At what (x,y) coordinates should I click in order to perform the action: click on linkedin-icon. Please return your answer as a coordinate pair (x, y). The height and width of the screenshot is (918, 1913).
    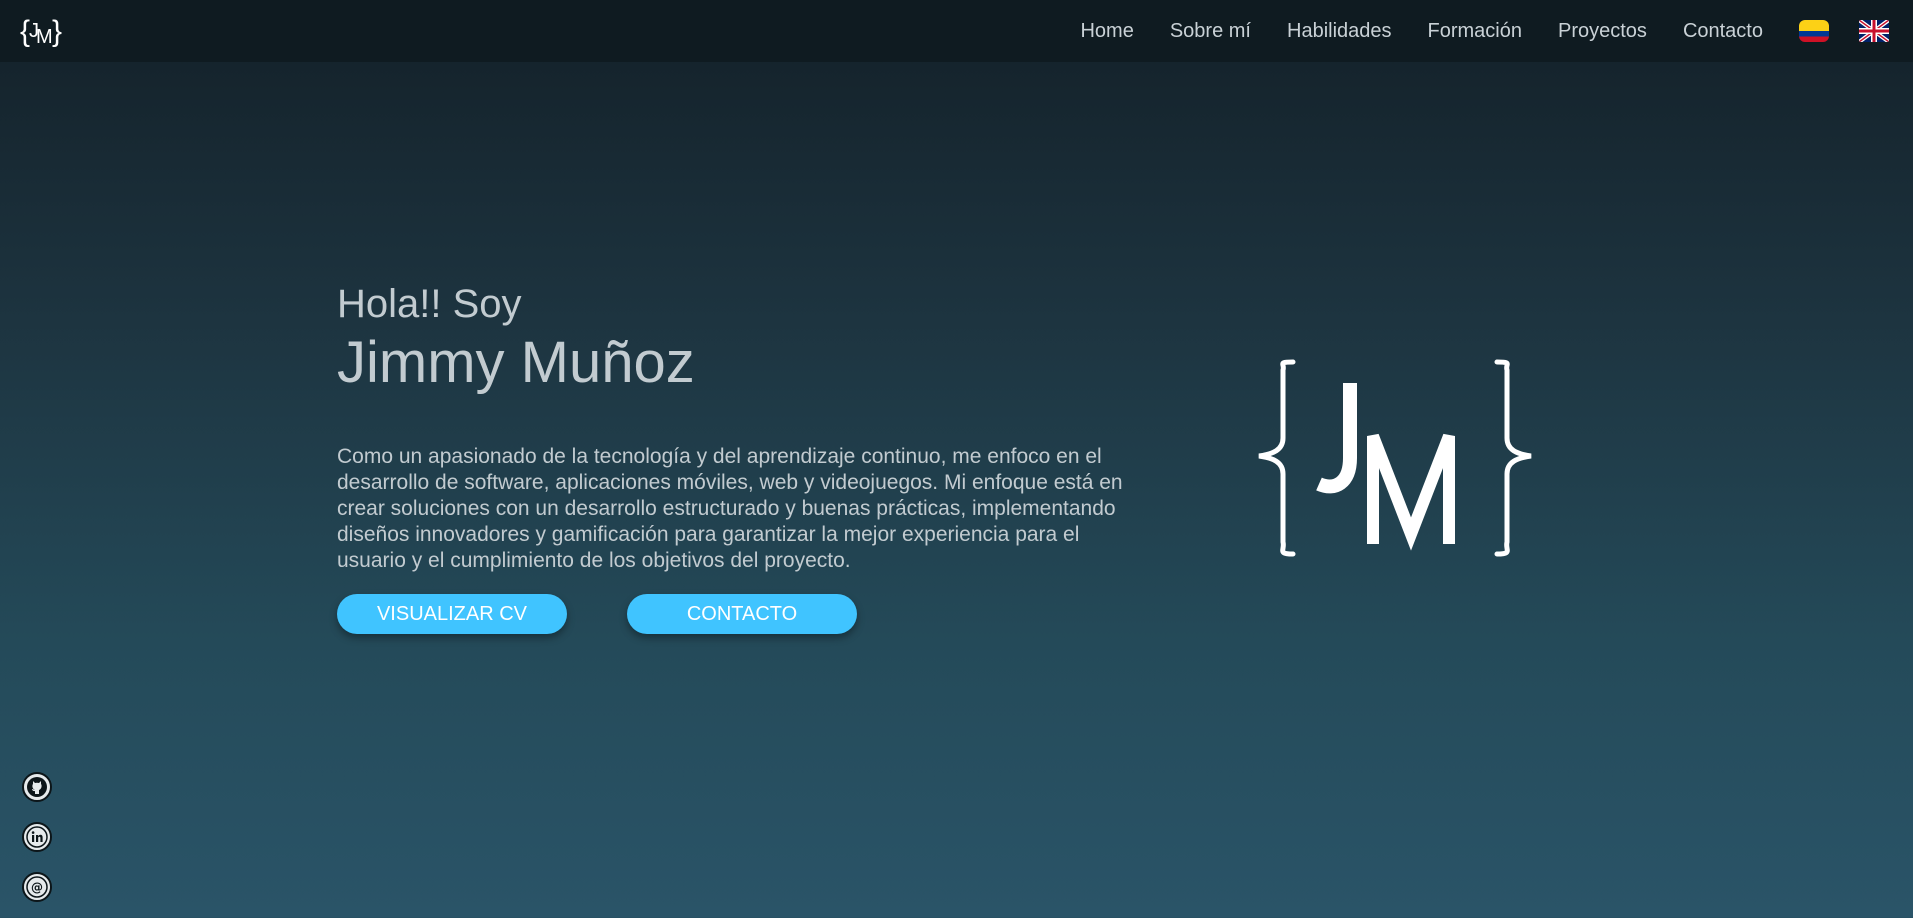
    Looking at the image, I should click on (37, 837).